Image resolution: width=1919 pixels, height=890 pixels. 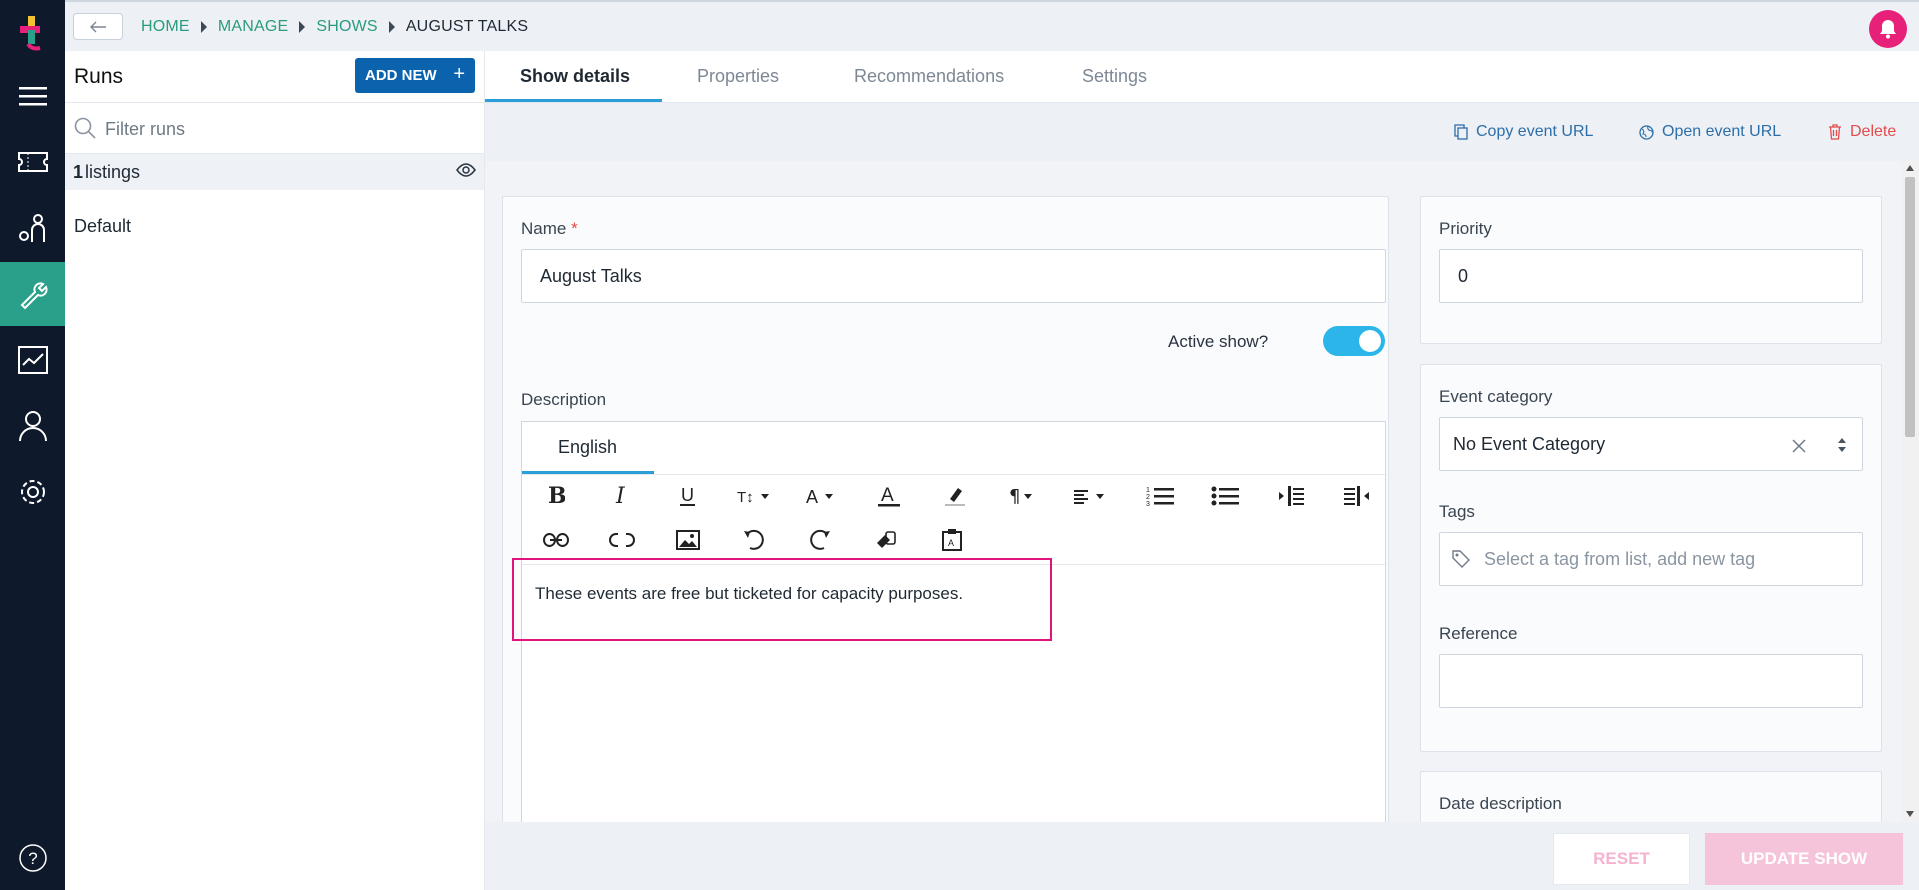 I want to click on settings-gear-icon, so click(x=32, y=492).